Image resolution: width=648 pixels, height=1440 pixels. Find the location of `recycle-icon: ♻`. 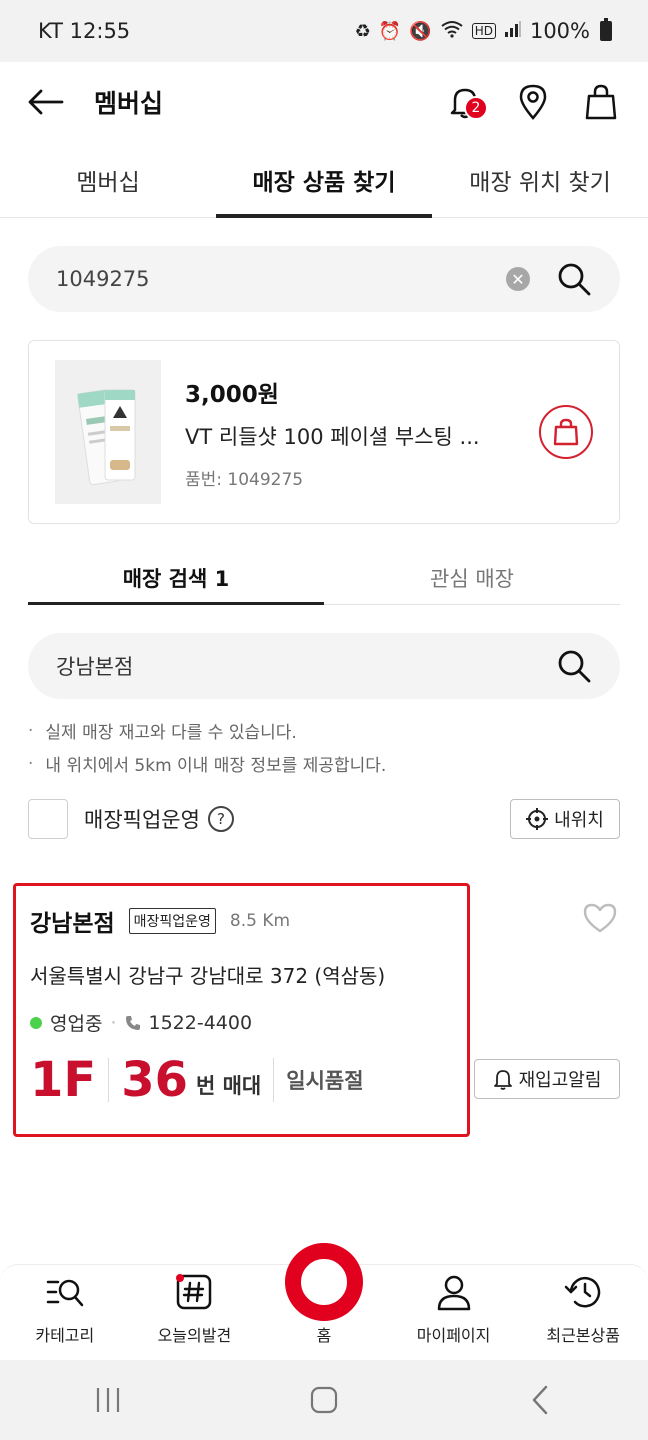

recycle-icon: ♻ is located at coordinates (362, 31).